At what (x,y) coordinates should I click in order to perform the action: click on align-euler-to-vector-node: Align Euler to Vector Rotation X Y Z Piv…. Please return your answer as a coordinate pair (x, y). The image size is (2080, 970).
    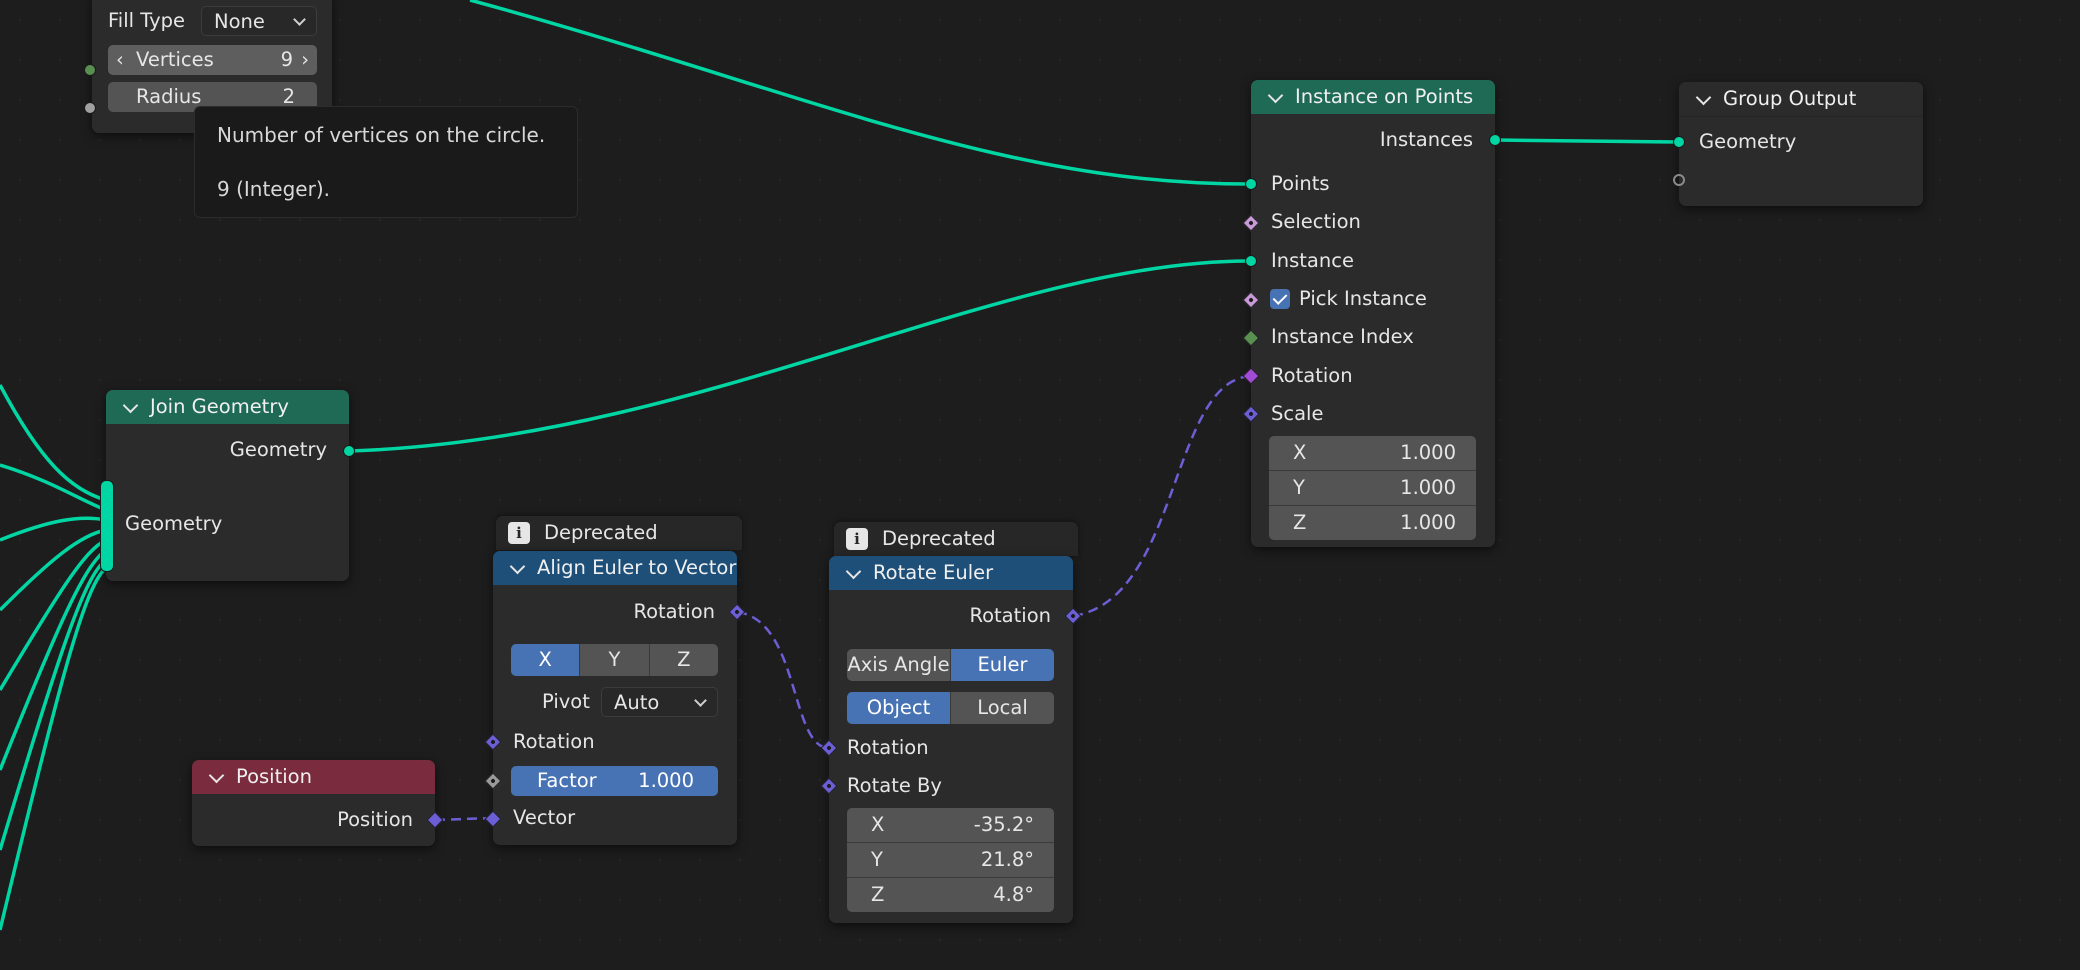
    Looking at the image, I should click on (615, 698).